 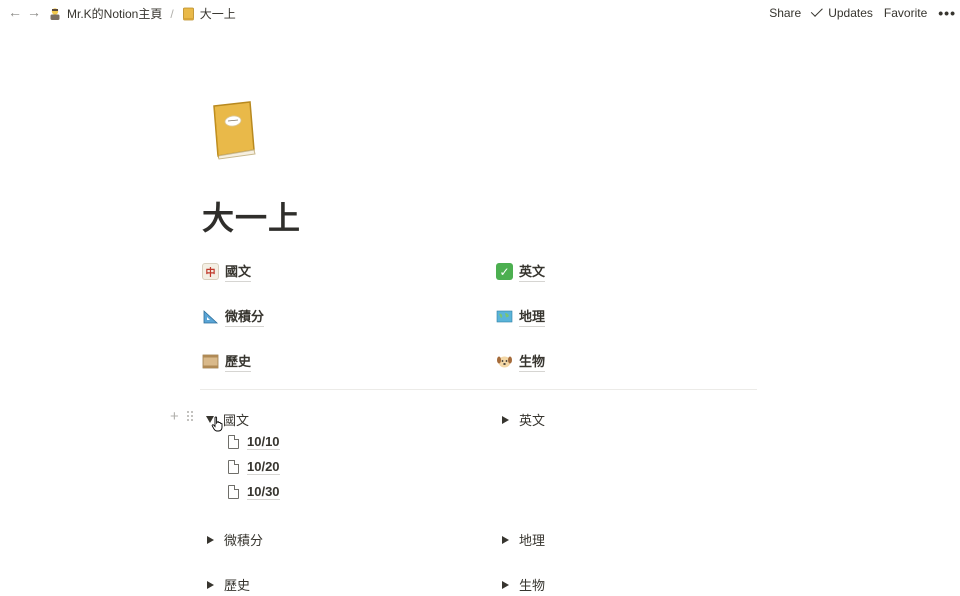 What do you see at coordinates (236, 420) in the screenshot?
I see `toggle-label: 國文` at bounding box center [236, 420].